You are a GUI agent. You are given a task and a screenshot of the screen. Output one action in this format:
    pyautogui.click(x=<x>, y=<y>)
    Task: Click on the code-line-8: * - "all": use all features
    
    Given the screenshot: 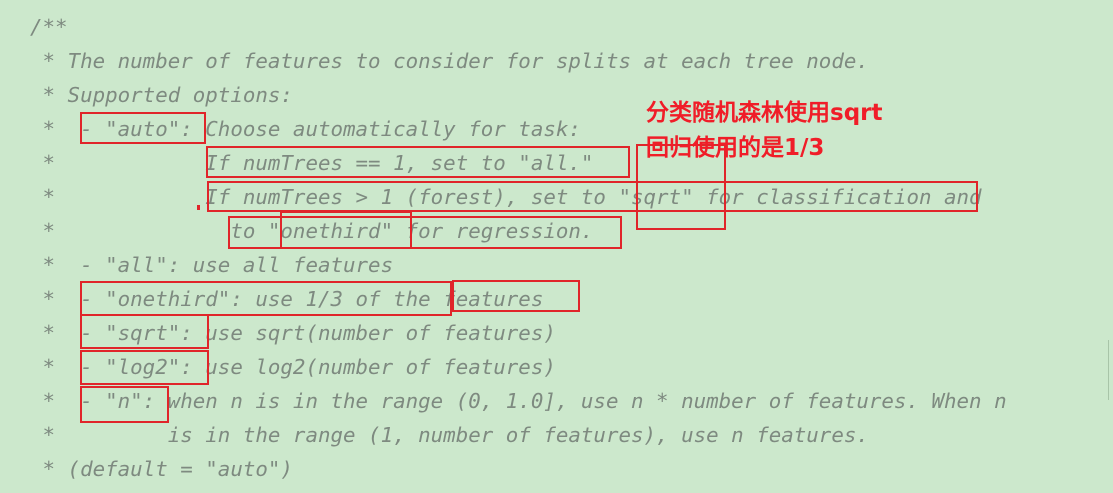 What is the action you would take?
    pyautogui.click(x=212, y=265)
    